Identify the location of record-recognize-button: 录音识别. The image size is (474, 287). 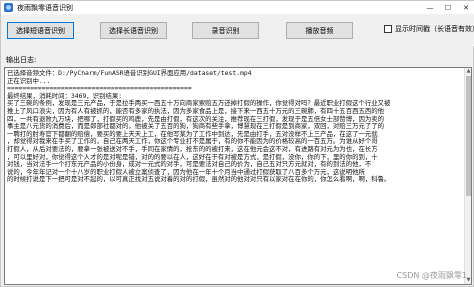
(225, 30).